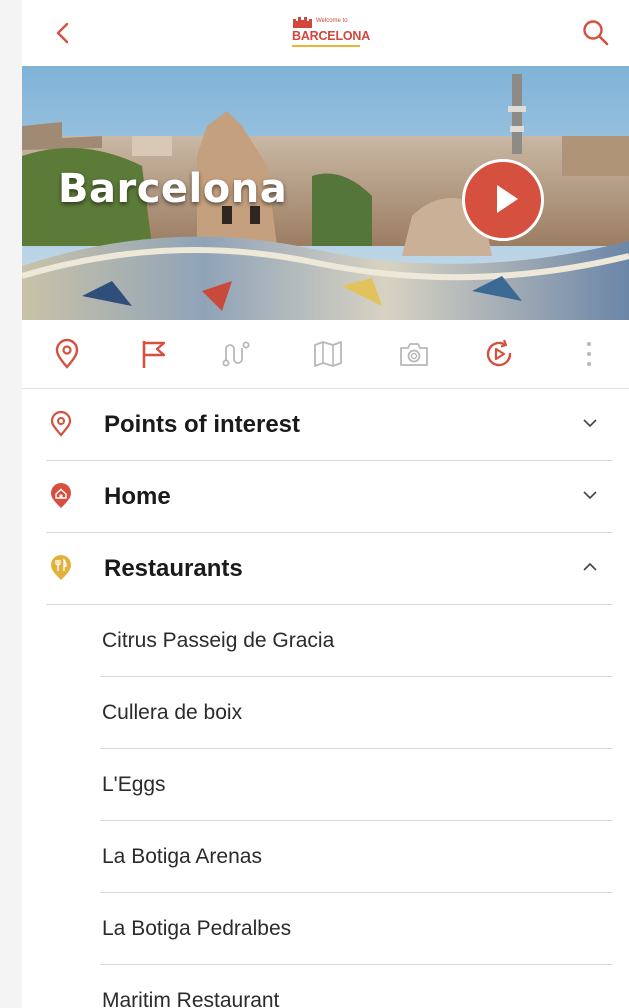 This screenshot has height=1008, width=629. What do you see at coordinates (154, 354) in the screenshot?
I see `flag-icon` at bounding box center [154, 354].